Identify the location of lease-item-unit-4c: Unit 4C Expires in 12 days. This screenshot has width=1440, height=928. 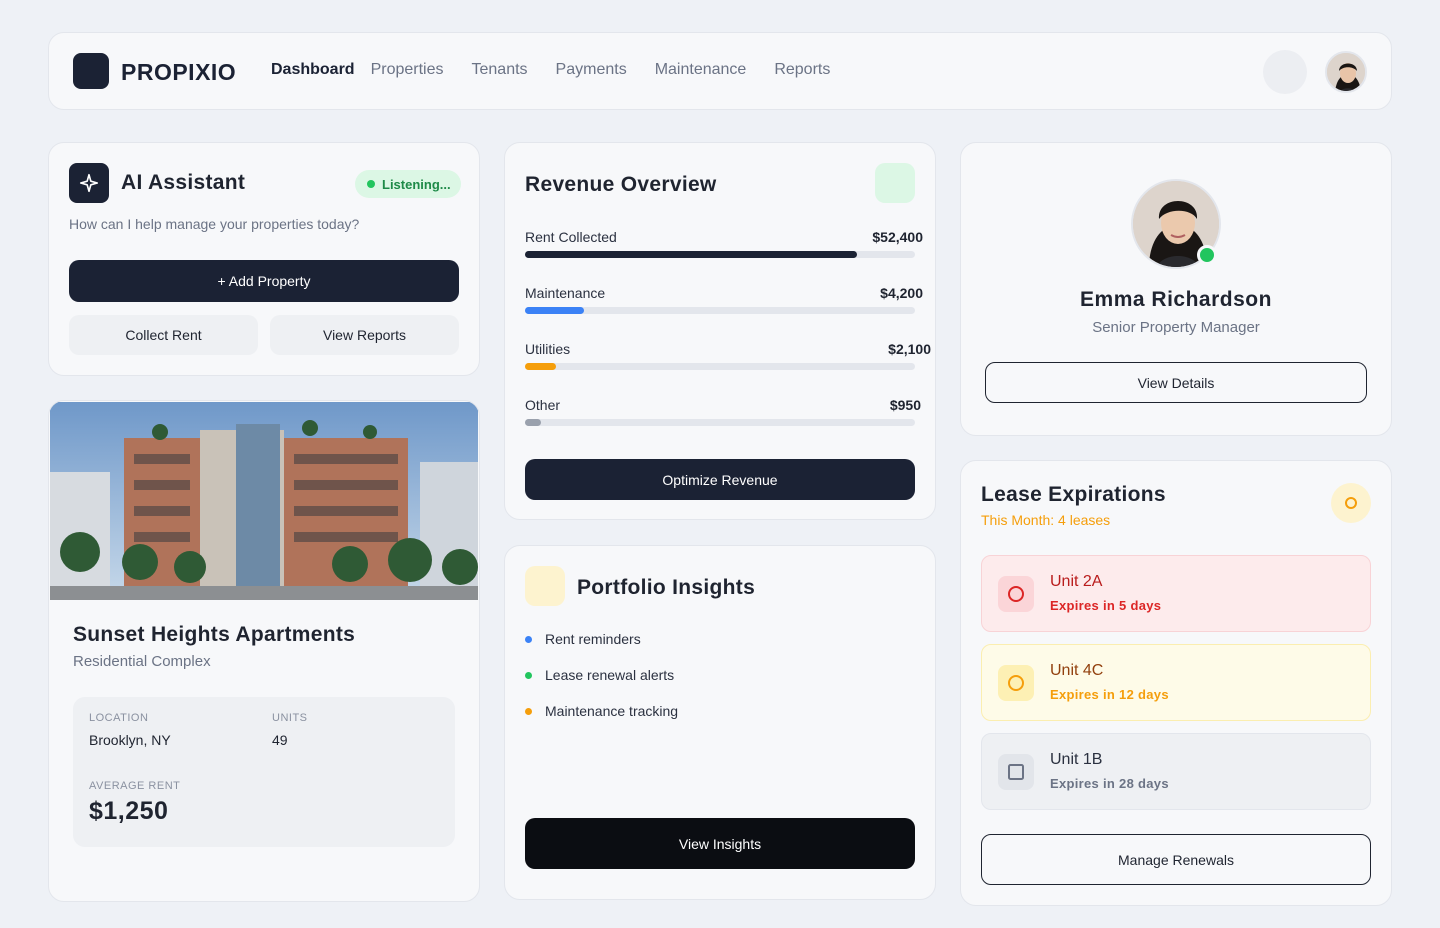
(1176, 682).